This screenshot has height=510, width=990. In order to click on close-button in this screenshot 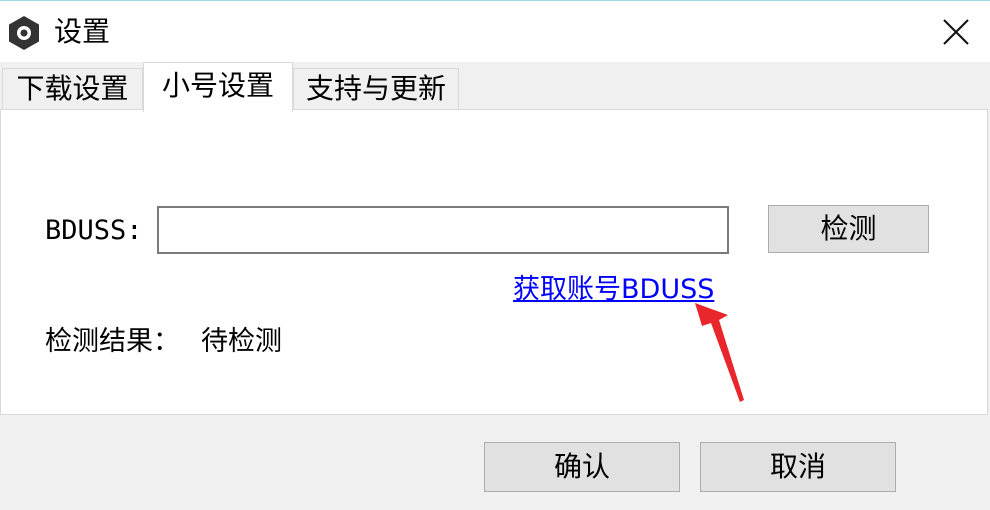, I will do `click(956, 32)`.